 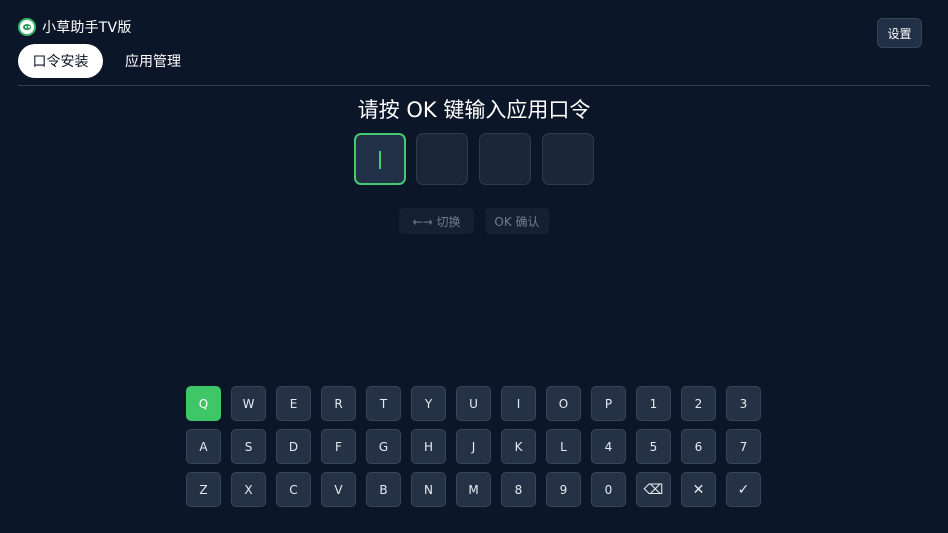 I want to click on key-b: B, so click(x=383, y=489).